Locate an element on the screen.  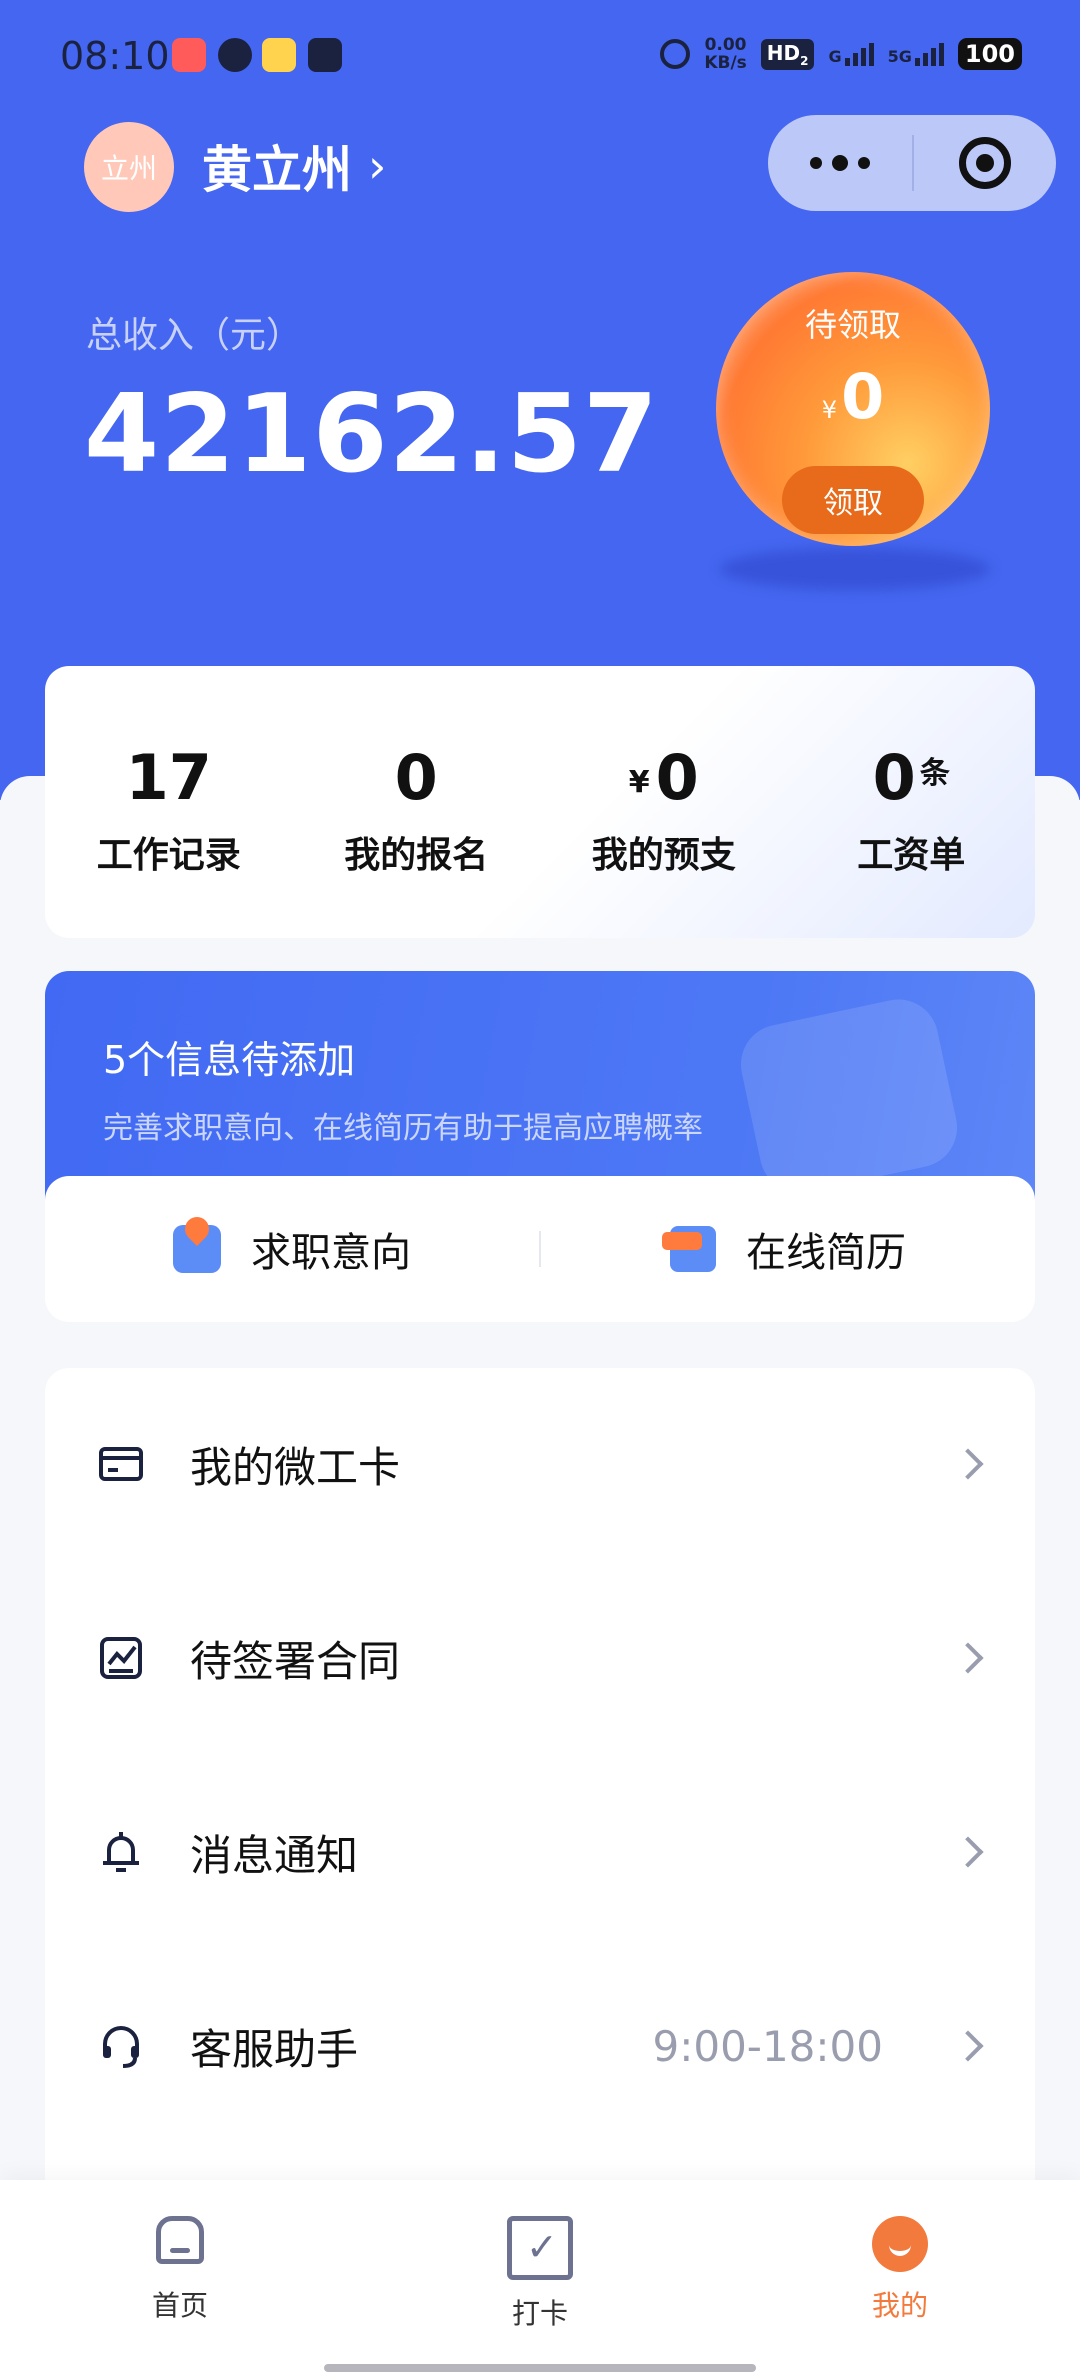
music-notification-icon is located at coordinates (279, 55).